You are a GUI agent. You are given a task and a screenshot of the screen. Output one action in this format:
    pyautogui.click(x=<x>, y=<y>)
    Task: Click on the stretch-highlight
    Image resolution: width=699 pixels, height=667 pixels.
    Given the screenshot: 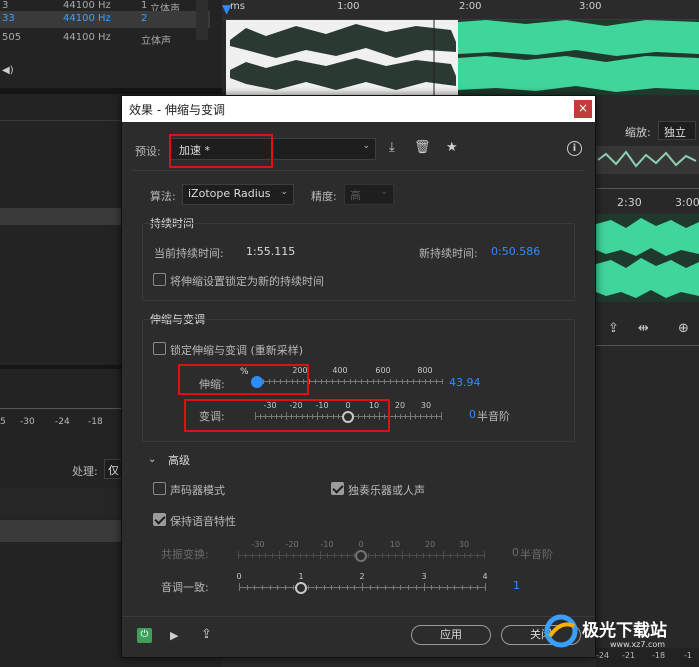 What is the action you would take?
    pyautogui.click(x=243, y=379)
    